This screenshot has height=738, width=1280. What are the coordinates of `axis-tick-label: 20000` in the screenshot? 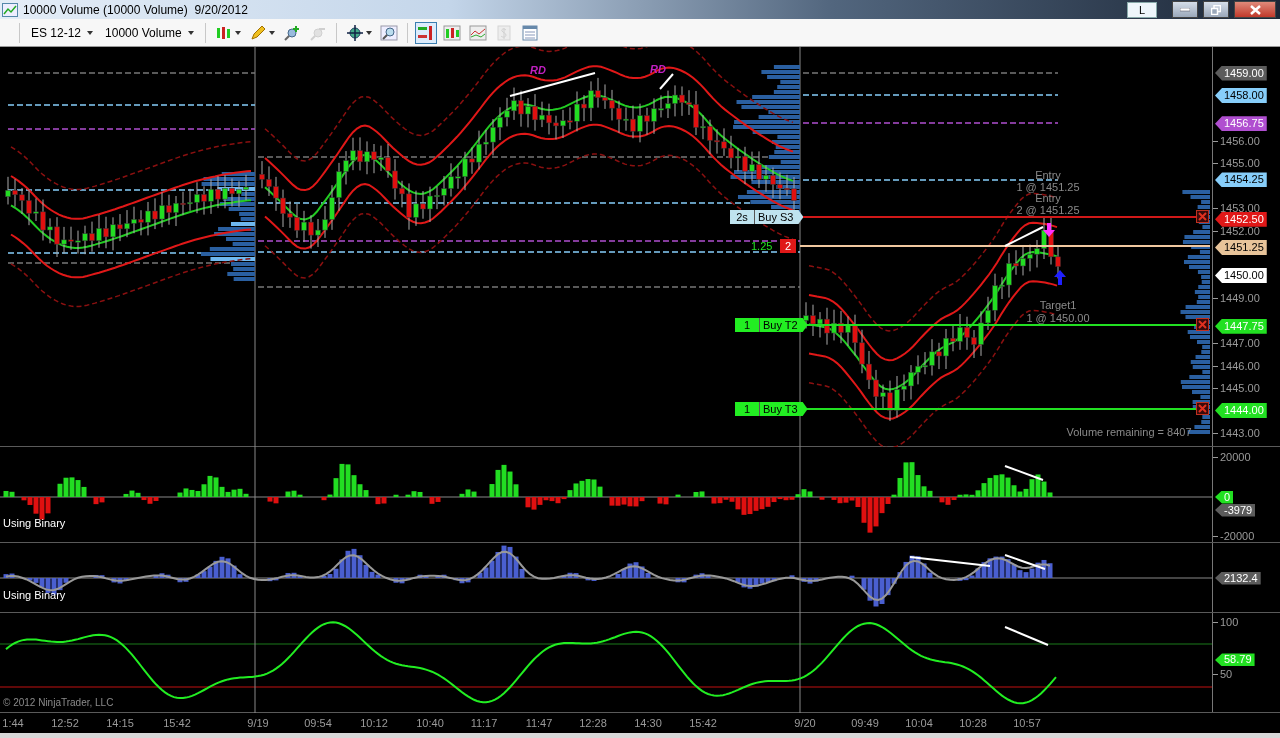 It's located at (1235, 457).